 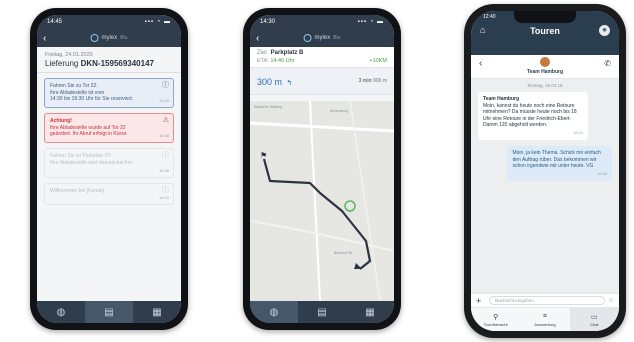 I want to click on route-start-flag-icon: ⚑, so click(x=264, y=155).